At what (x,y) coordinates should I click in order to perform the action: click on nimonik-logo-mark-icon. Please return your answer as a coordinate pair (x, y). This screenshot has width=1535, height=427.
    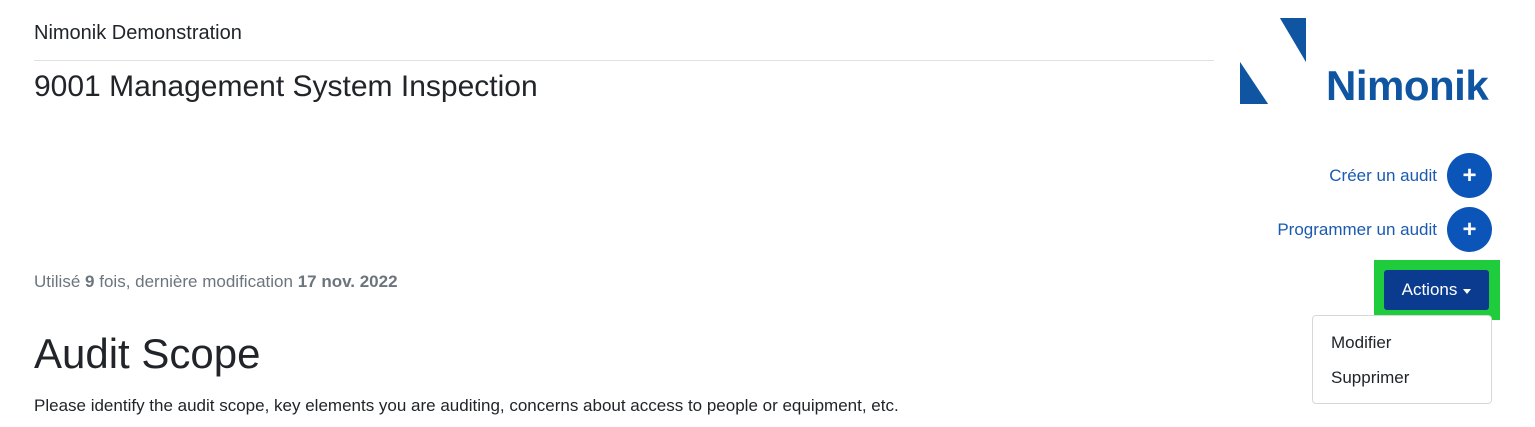
    Looking at the image, I should click on (1273, 61).